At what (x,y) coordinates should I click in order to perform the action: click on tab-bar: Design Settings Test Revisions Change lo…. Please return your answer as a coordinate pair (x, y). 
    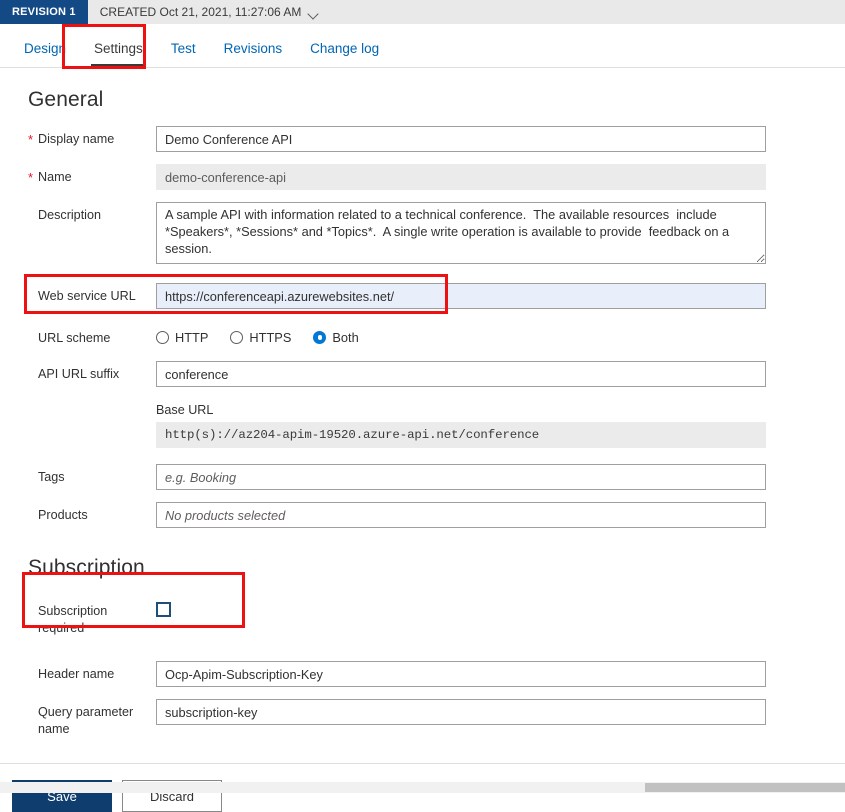
    Looking at the image, I should click on (422, 46).